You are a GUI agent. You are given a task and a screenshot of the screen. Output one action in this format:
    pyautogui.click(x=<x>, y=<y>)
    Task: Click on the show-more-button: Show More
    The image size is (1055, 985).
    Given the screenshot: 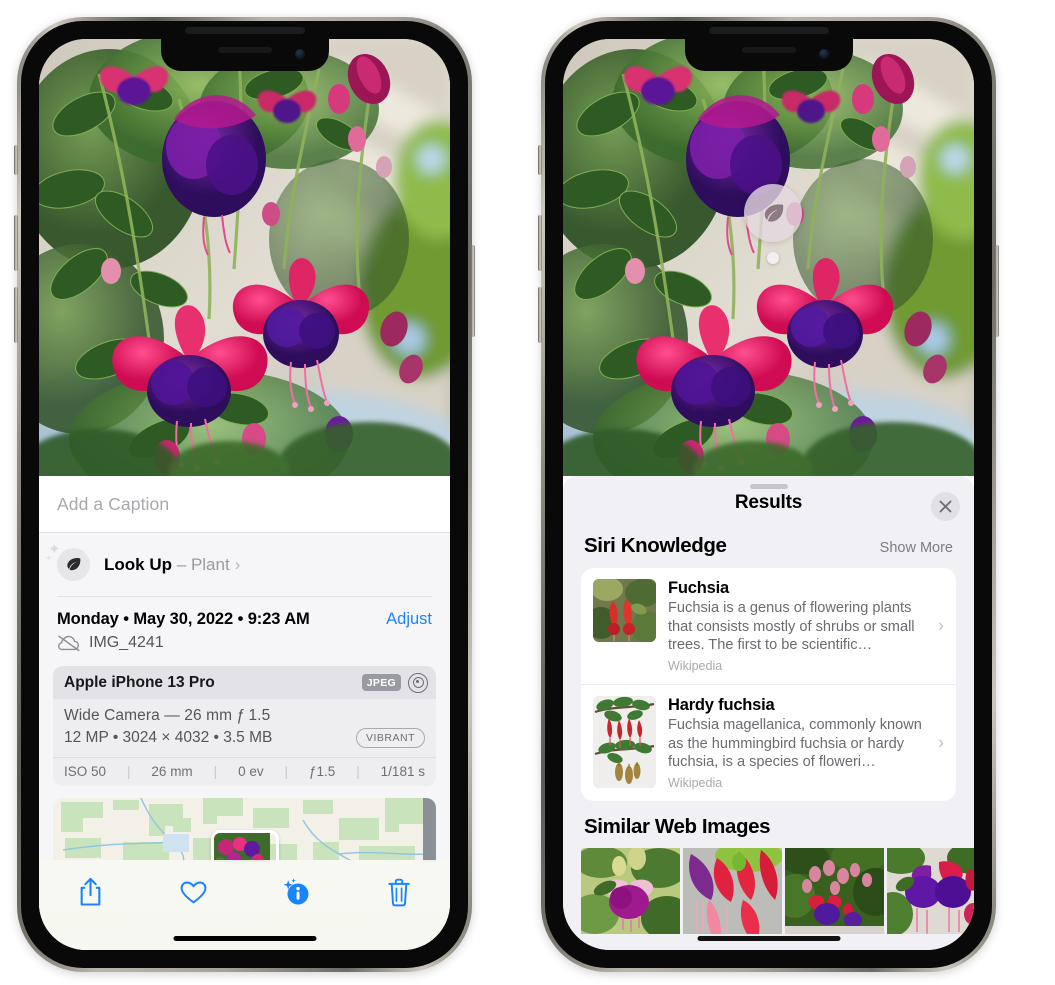 What is the action you would take?
    pyautogui.click(x=916, y=548)
    